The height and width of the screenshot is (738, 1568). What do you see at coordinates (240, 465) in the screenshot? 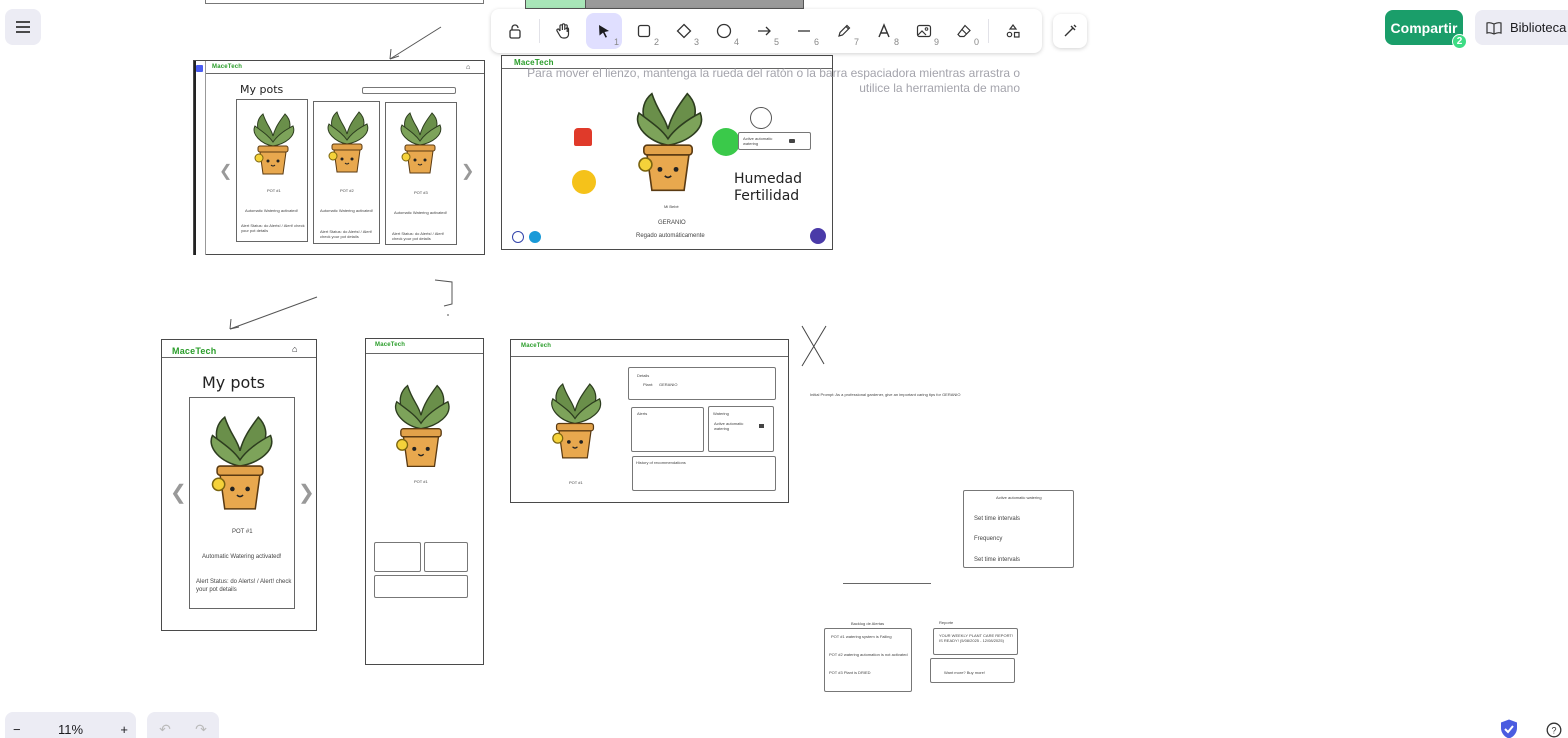
I see `mobile-plant-image` at bounding box center [240, 465].